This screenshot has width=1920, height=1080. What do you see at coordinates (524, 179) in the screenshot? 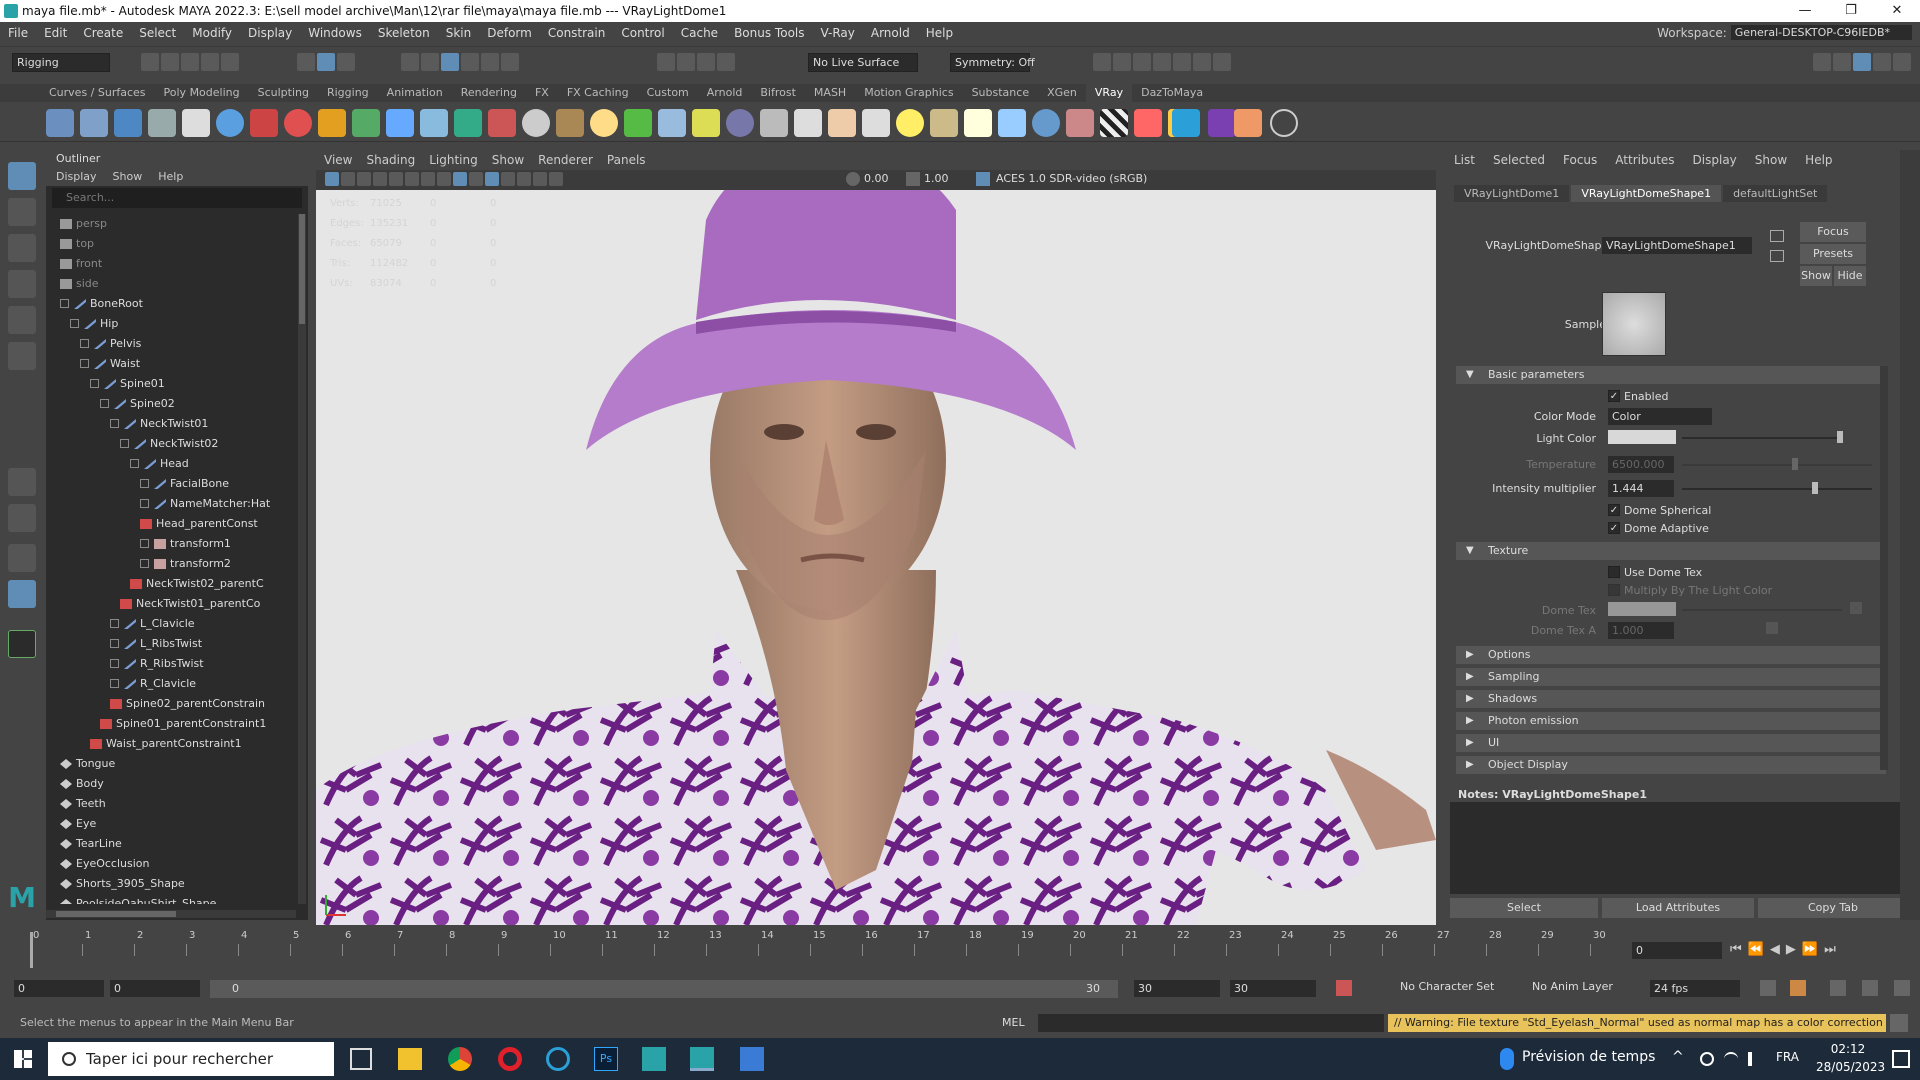
I see `ambient-occlusion-icon` at bounding box center [524, 179].